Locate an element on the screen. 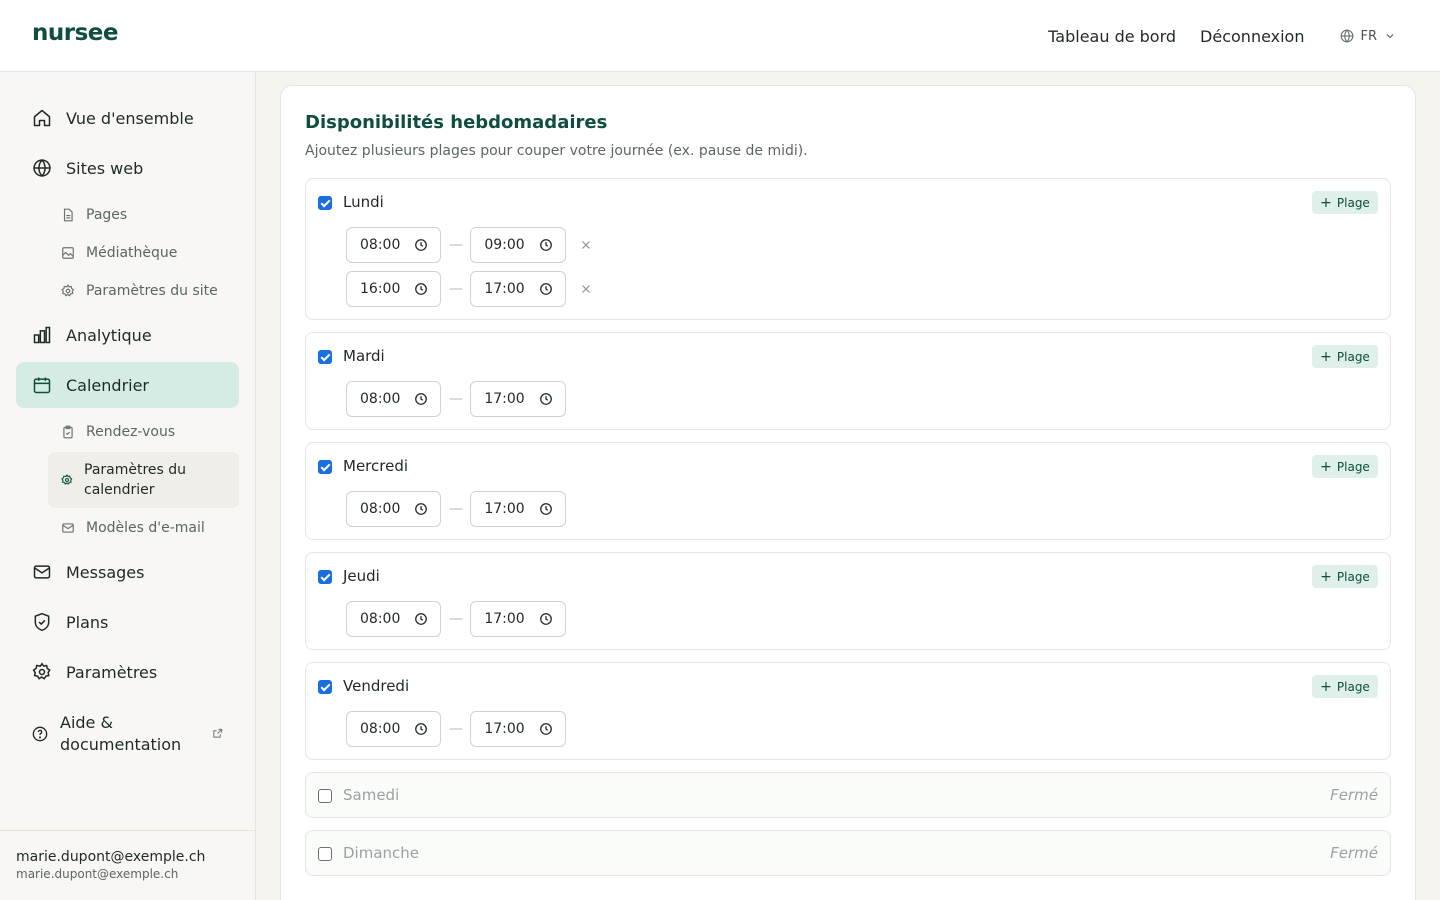  sidebar-item-help: Aide & documentation is located at coordinates (127, 734).